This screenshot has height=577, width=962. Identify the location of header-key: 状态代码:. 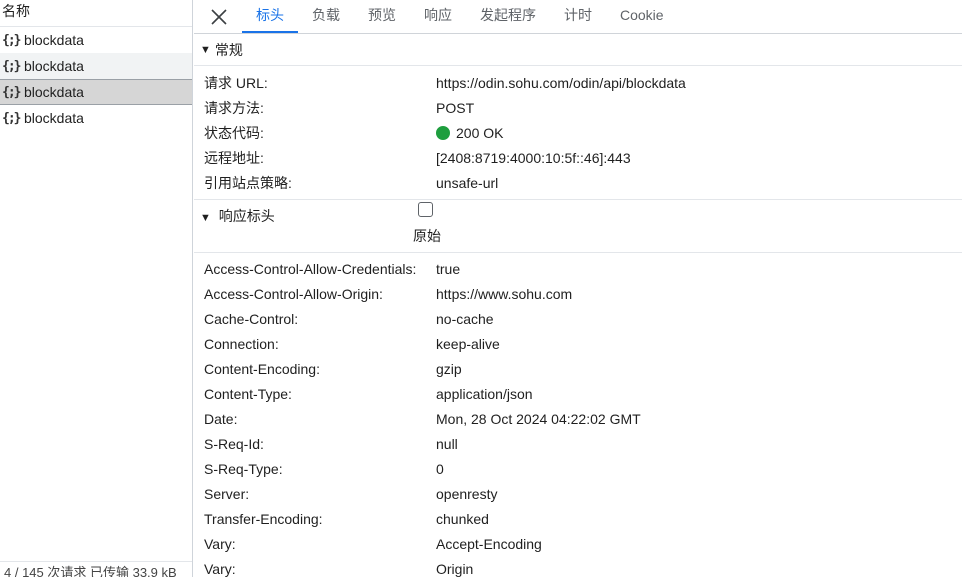
(234, 132).